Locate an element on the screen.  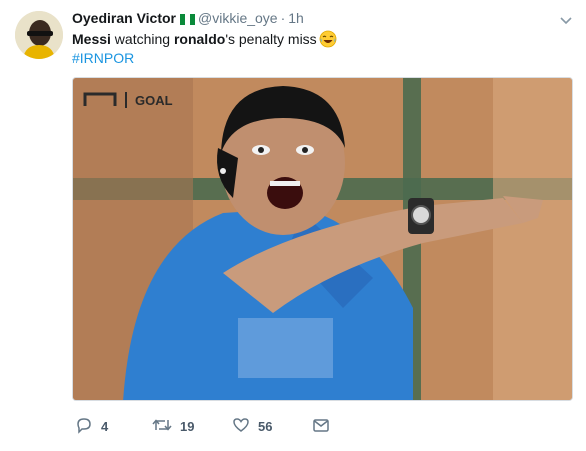
reply-icon is located at coordinates (84, 426).